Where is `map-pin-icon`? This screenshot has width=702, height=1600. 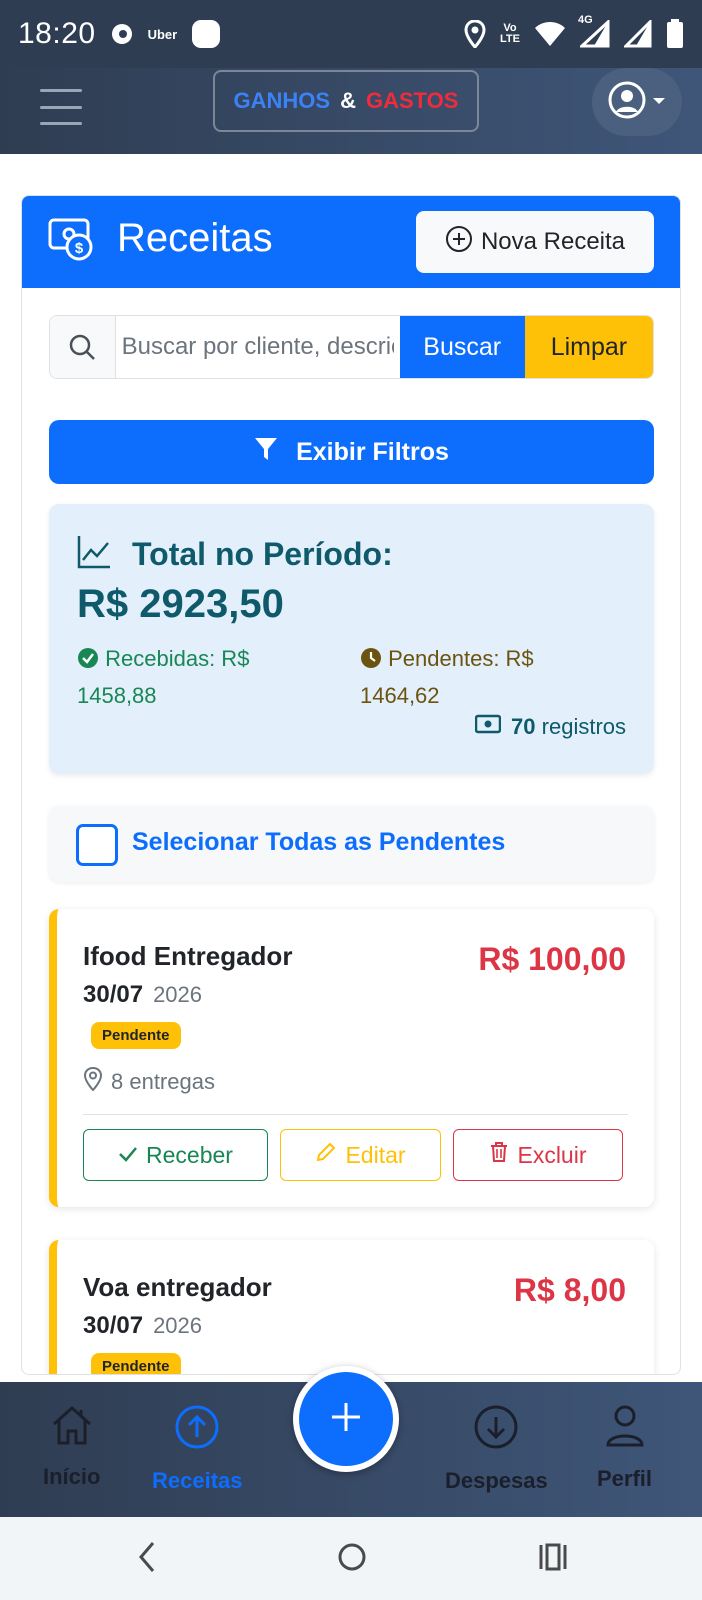
map-pin-icon is located at coordinates (93, 1081).